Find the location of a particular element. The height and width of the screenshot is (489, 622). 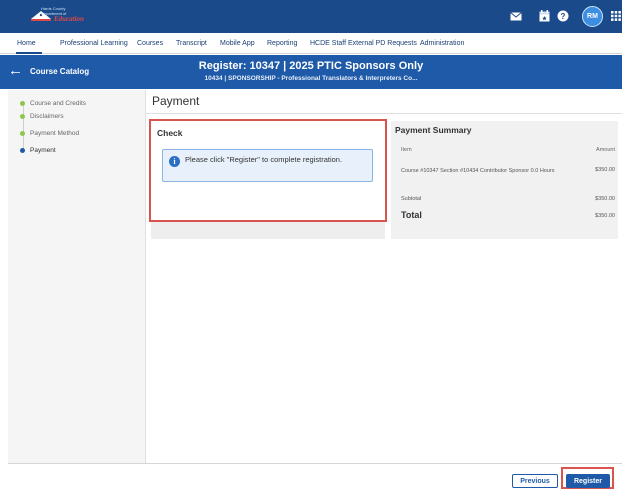

nav-reporting: Reporting is located at coordinates (282, 43).